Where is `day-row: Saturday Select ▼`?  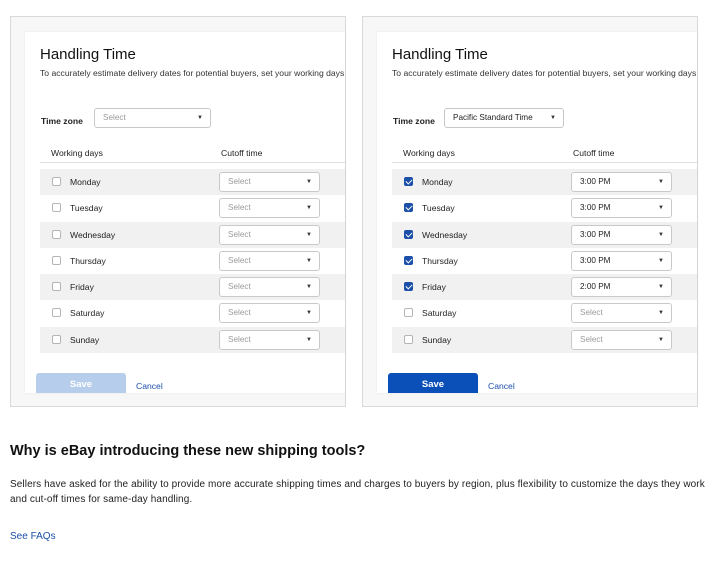 day-row: Saturday Select ▼ is located at coordinates (544, 313).